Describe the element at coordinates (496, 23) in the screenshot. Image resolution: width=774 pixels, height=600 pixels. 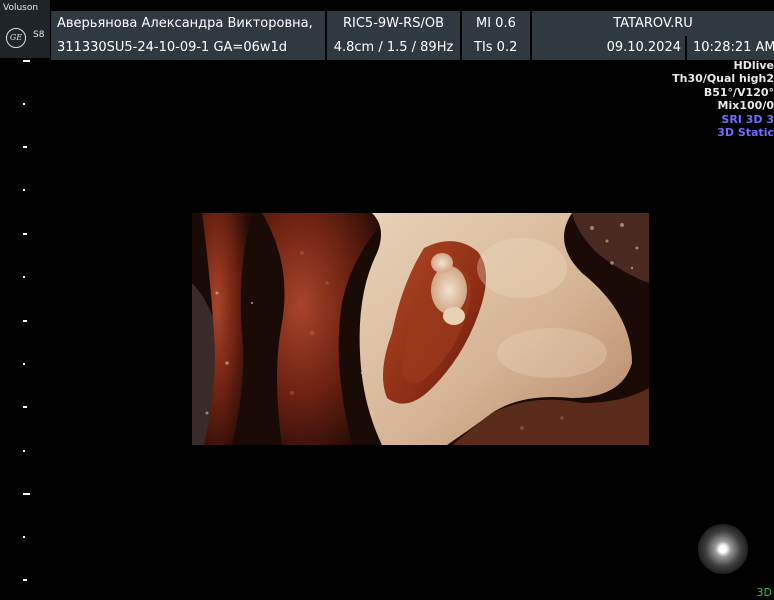
I see `mi-value: MI 0.6` at that location.